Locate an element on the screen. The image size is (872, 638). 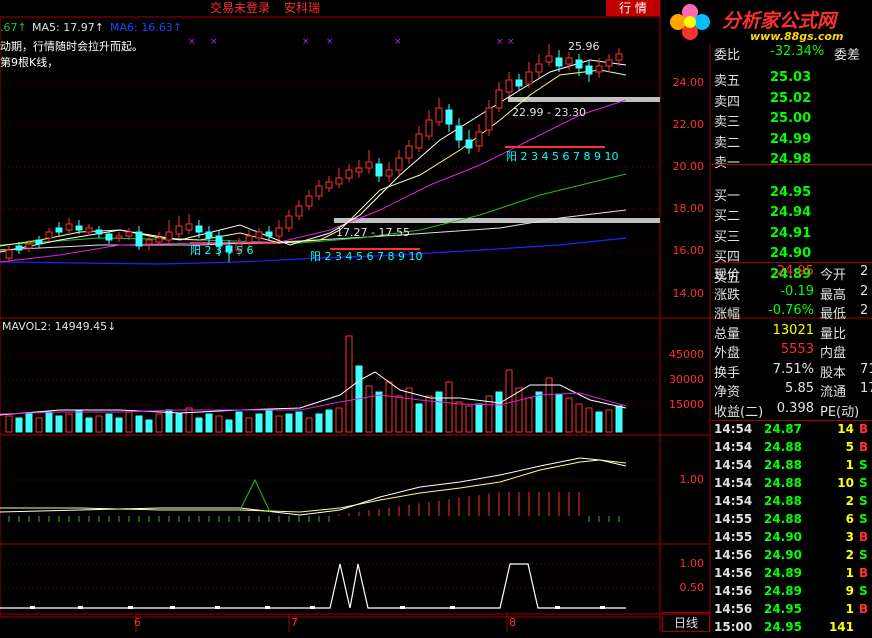
macd-bars is located at coordinates (314, 507).